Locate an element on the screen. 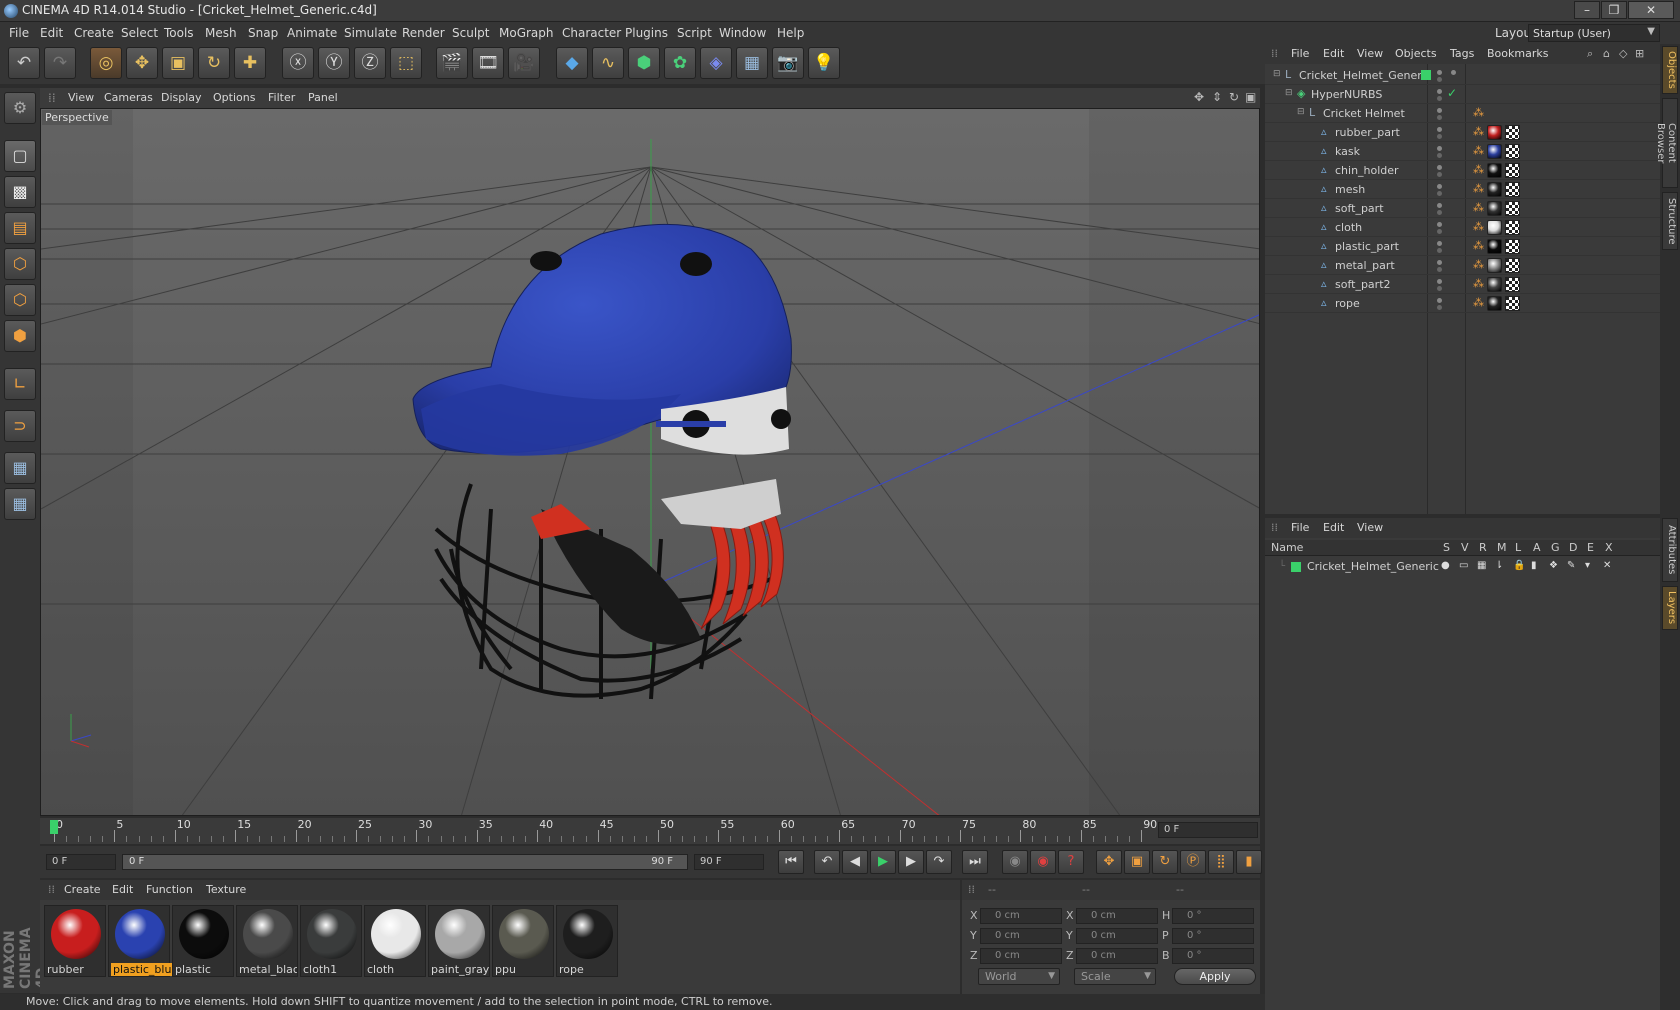  object-row: ▵ mesh ⁂ is located at coordinates (1462, 189).